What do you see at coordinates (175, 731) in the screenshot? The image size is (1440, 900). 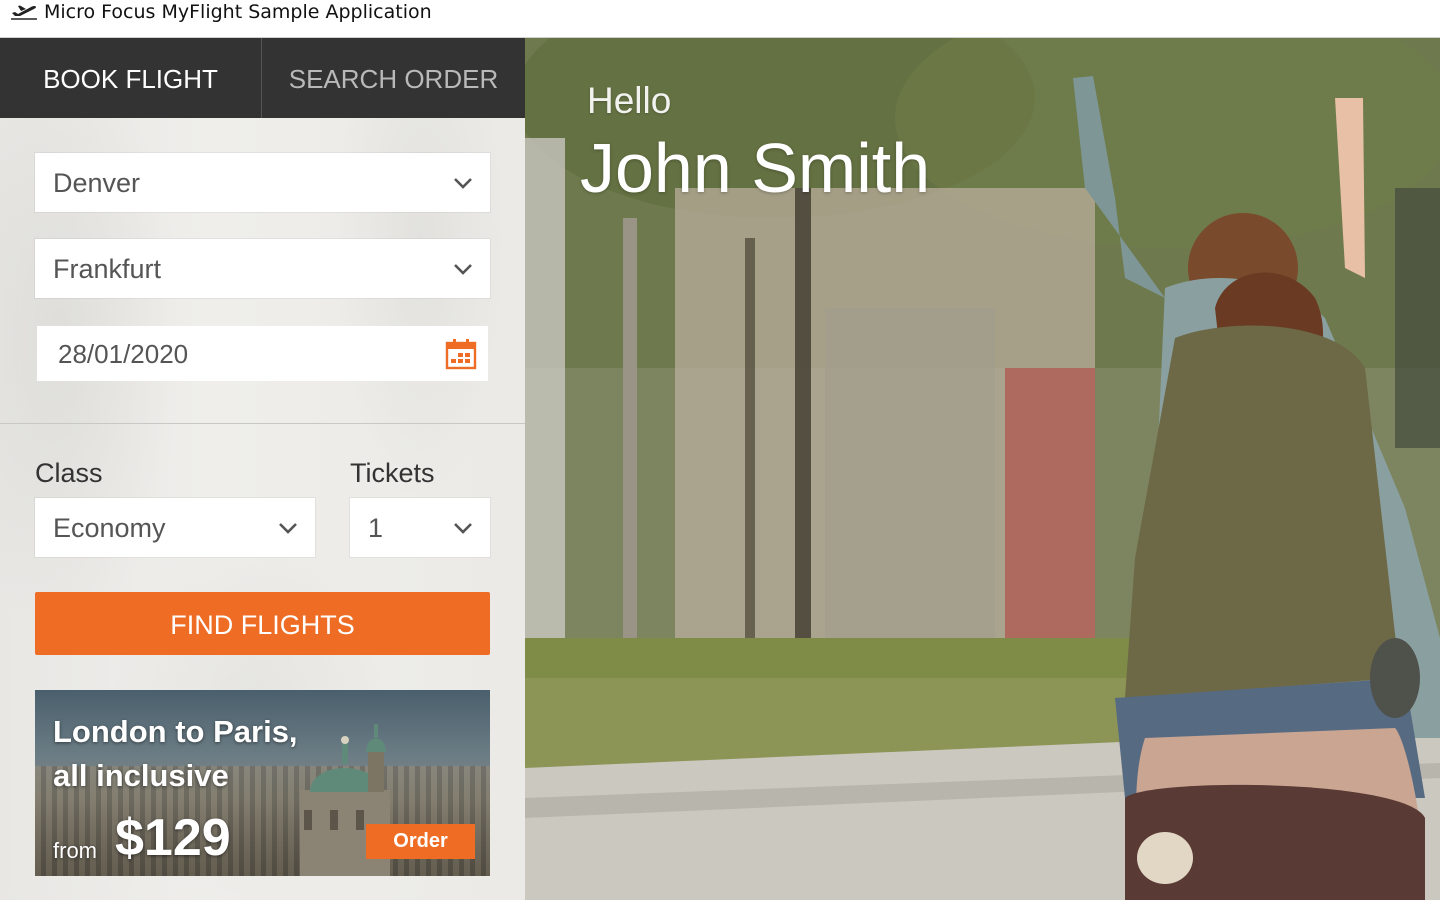 I see `promo-headline-line1: London to Paris,` at bounding box center [175, 731].